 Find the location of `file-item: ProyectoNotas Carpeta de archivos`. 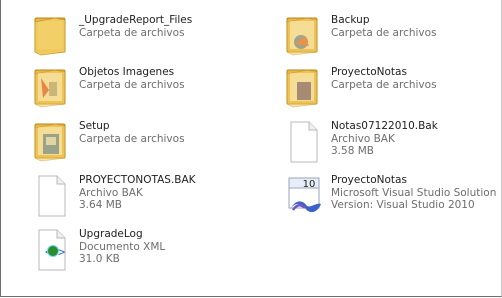

file-item: ProyectoNotas Carpeta de archivos is located at coordinates (391, 89).